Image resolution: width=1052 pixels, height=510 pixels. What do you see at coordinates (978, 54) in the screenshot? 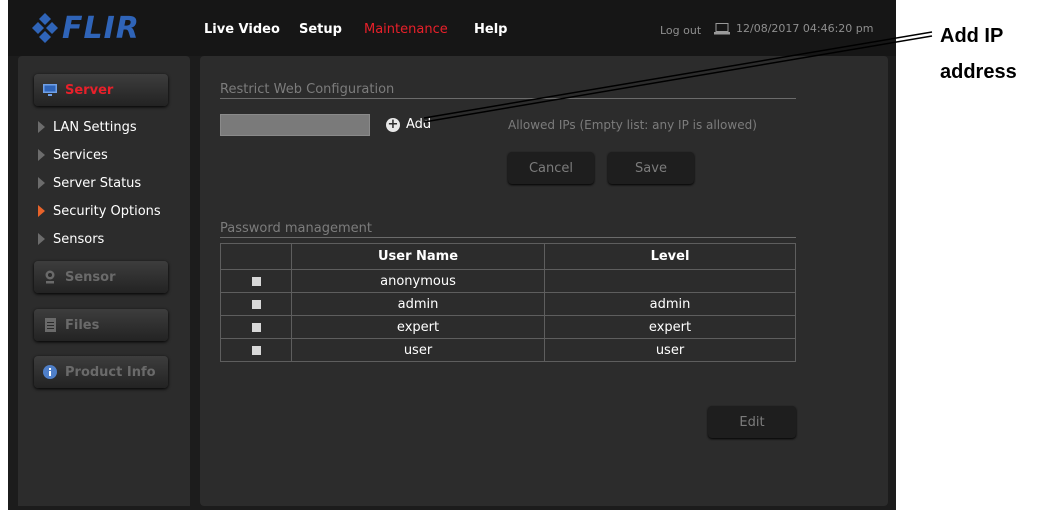
I see `add-ip-address-callout: Add IP address` at bounding box center [978, 54].